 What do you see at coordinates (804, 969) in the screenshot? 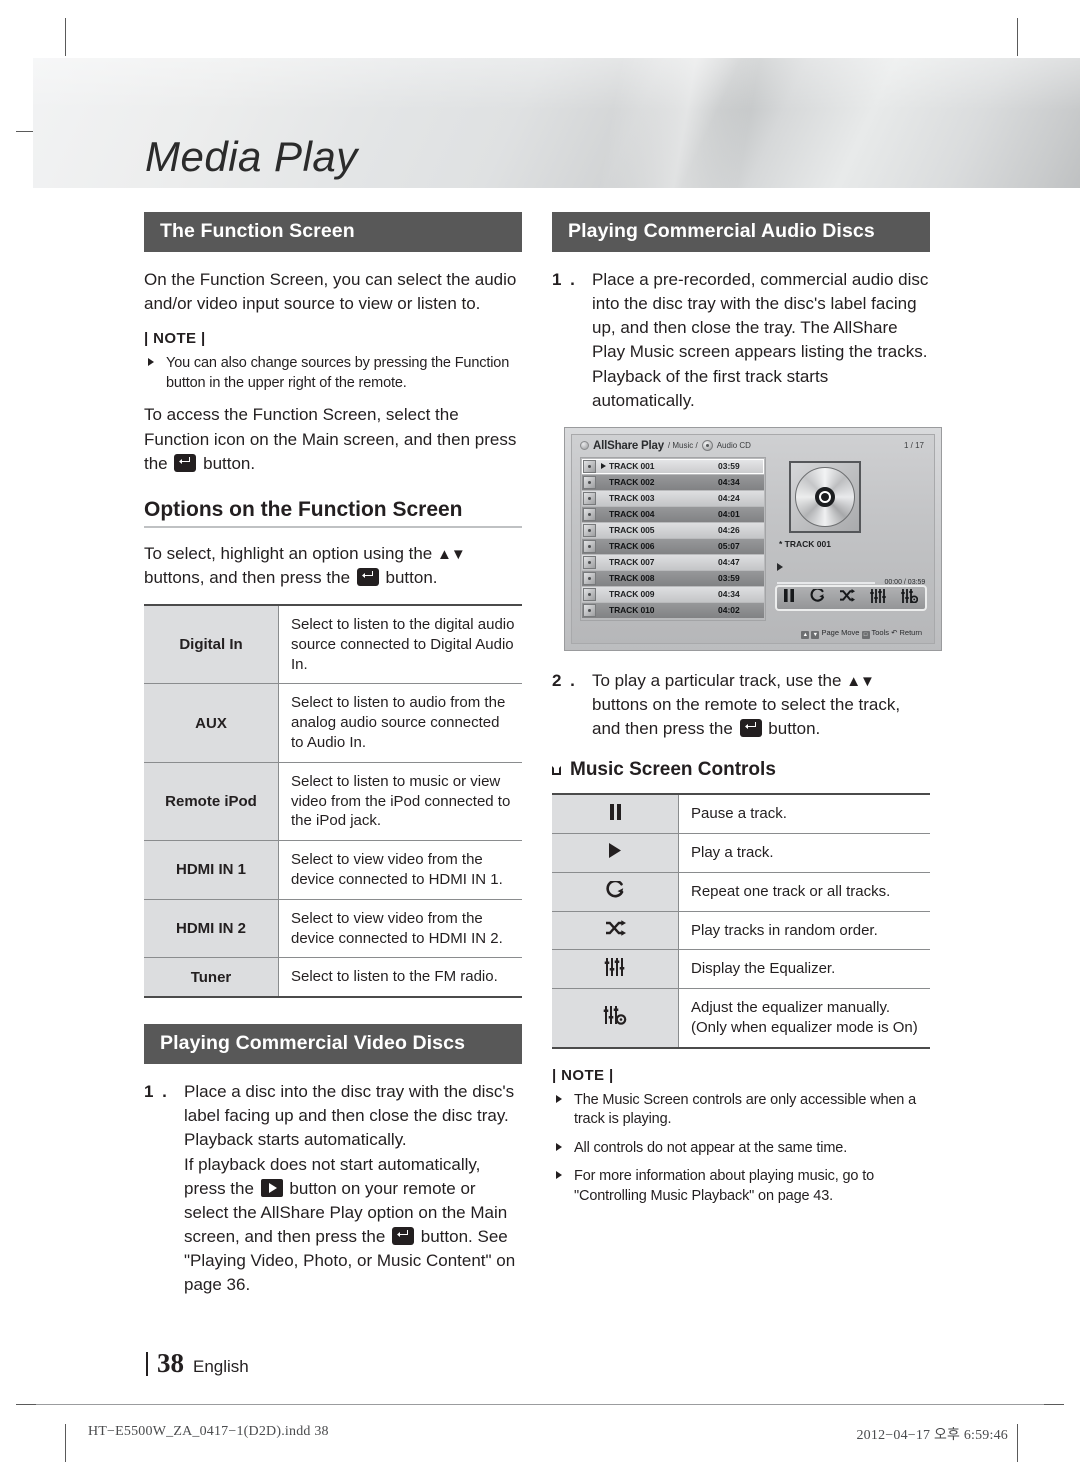
I see `control-description: Display the Equalizer.` at bounding box center [804, 969].